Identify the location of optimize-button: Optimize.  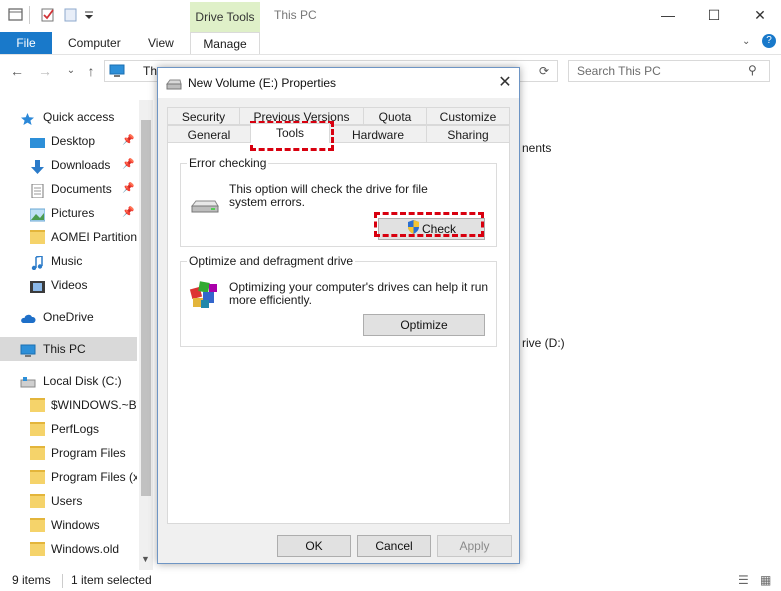
(424, 325).